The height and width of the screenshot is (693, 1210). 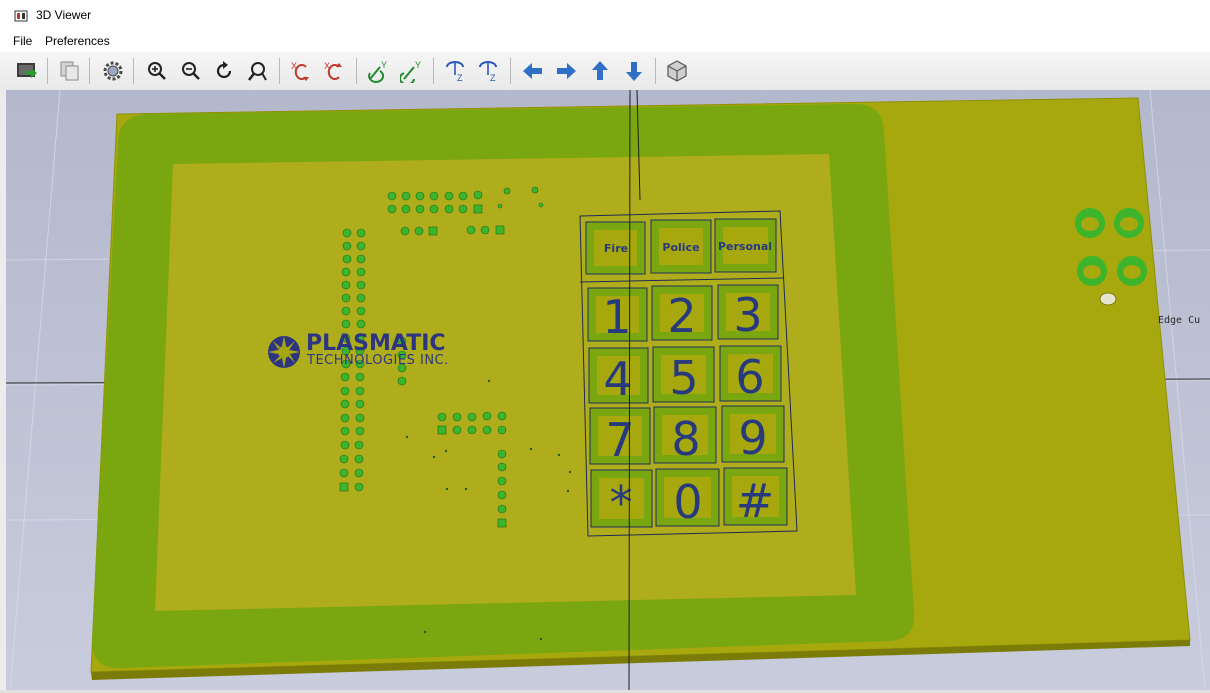 I want to click on rotate-z-ccw-icon: Z, so click(x=488, y=72).